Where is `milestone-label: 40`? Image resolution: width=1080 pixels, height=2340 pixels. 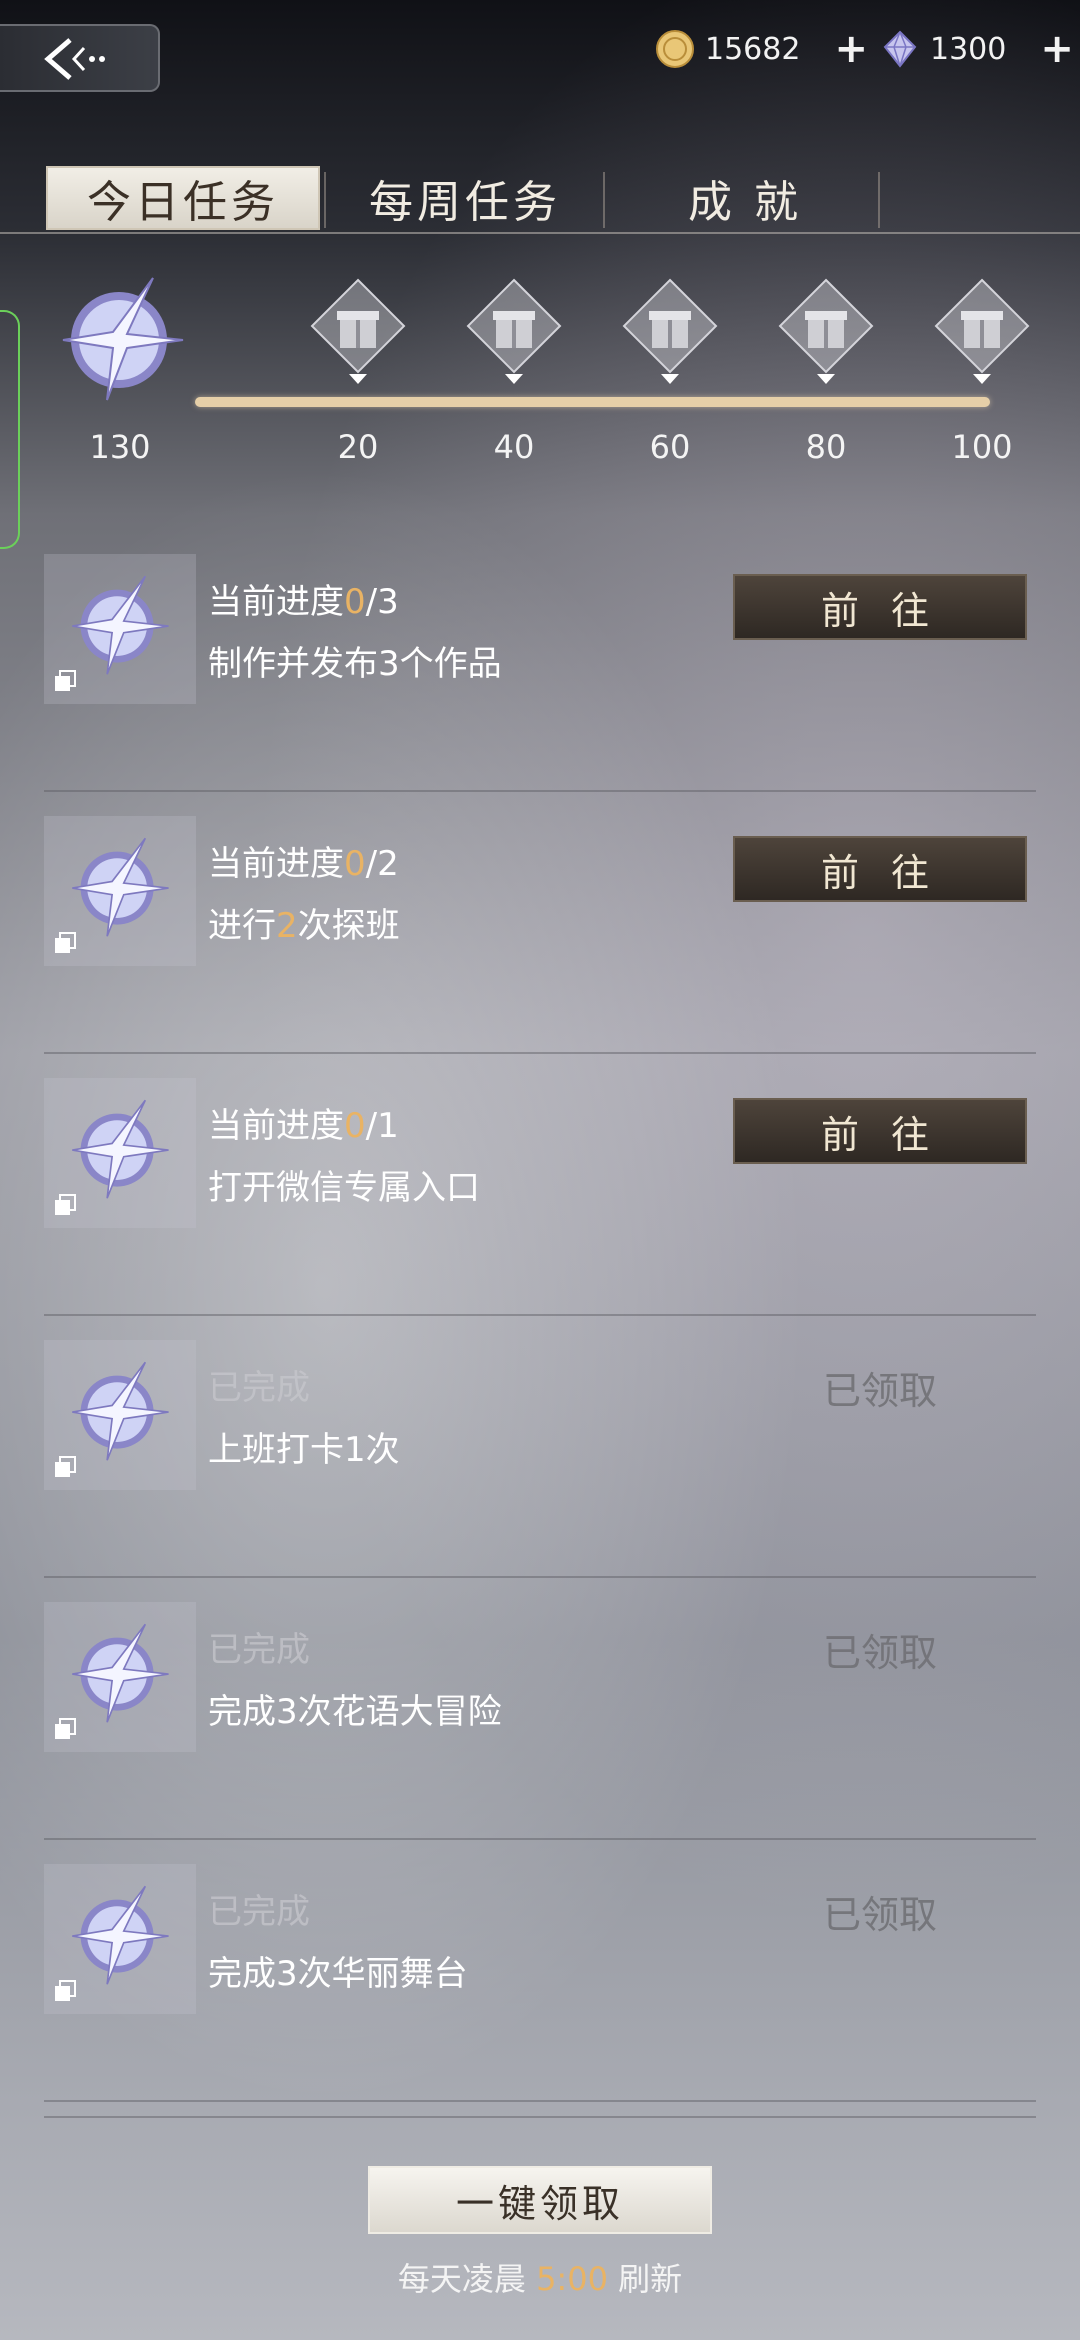 milestone-label: 40 is located at coordinates (514, 447).